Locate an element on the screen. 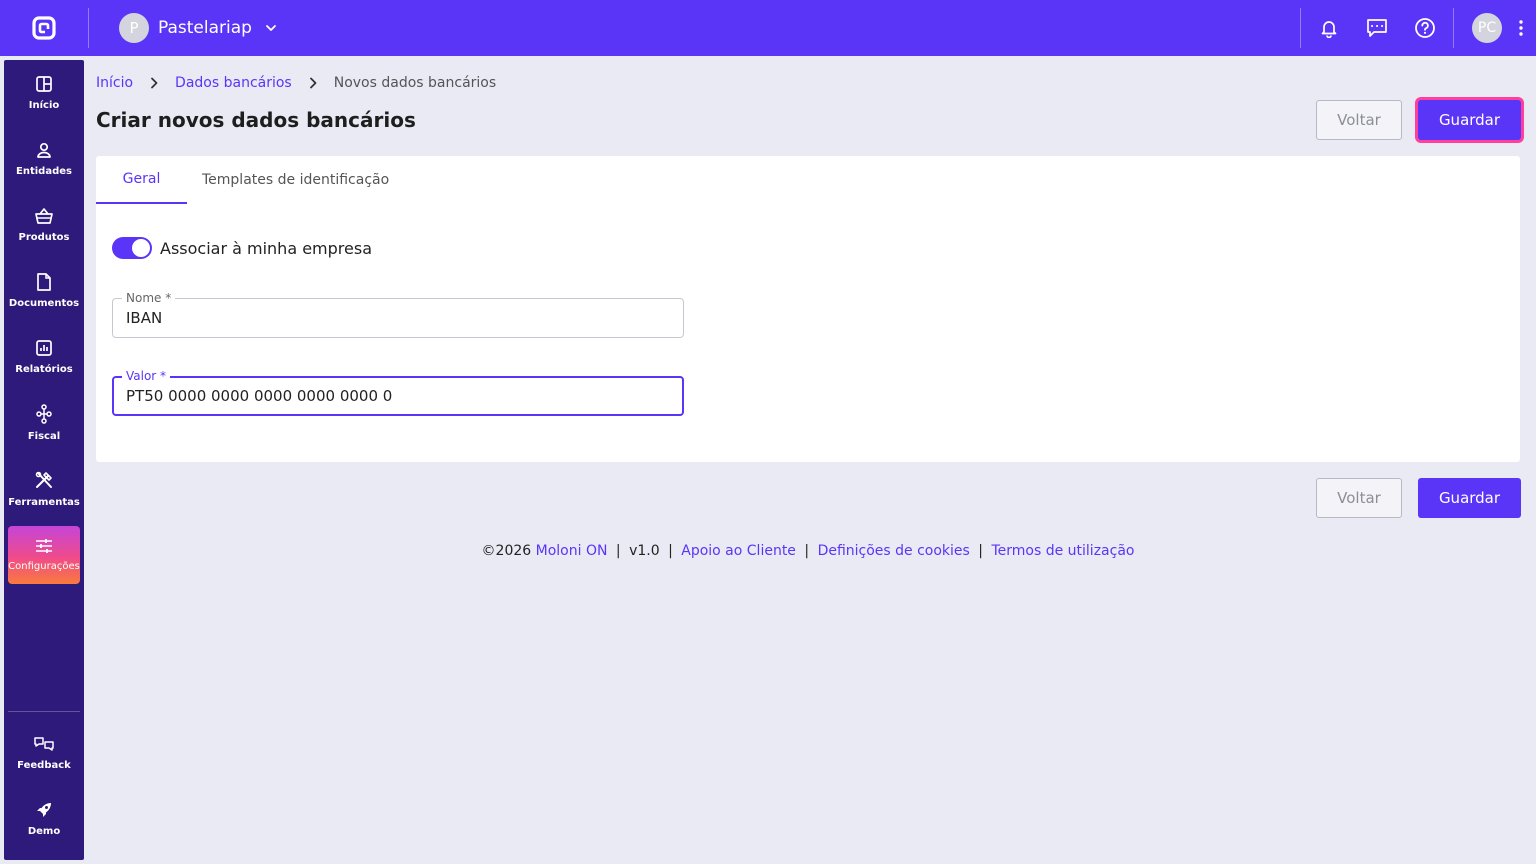  valor-field: Valor * is located at coordinates (398, 392).